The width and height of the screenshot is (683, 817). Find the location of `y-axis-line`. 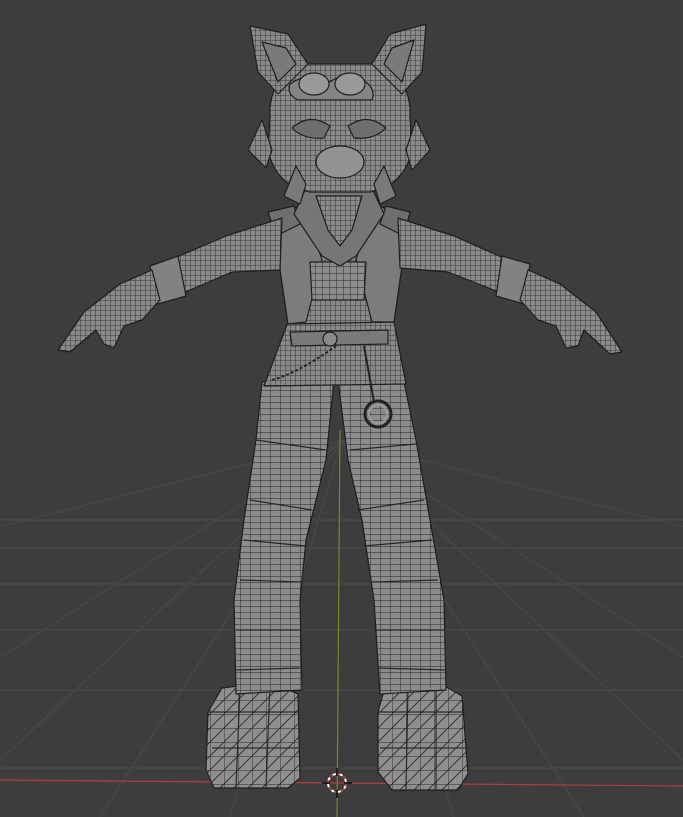

y-axis-line is located at coordinates (338, 623).